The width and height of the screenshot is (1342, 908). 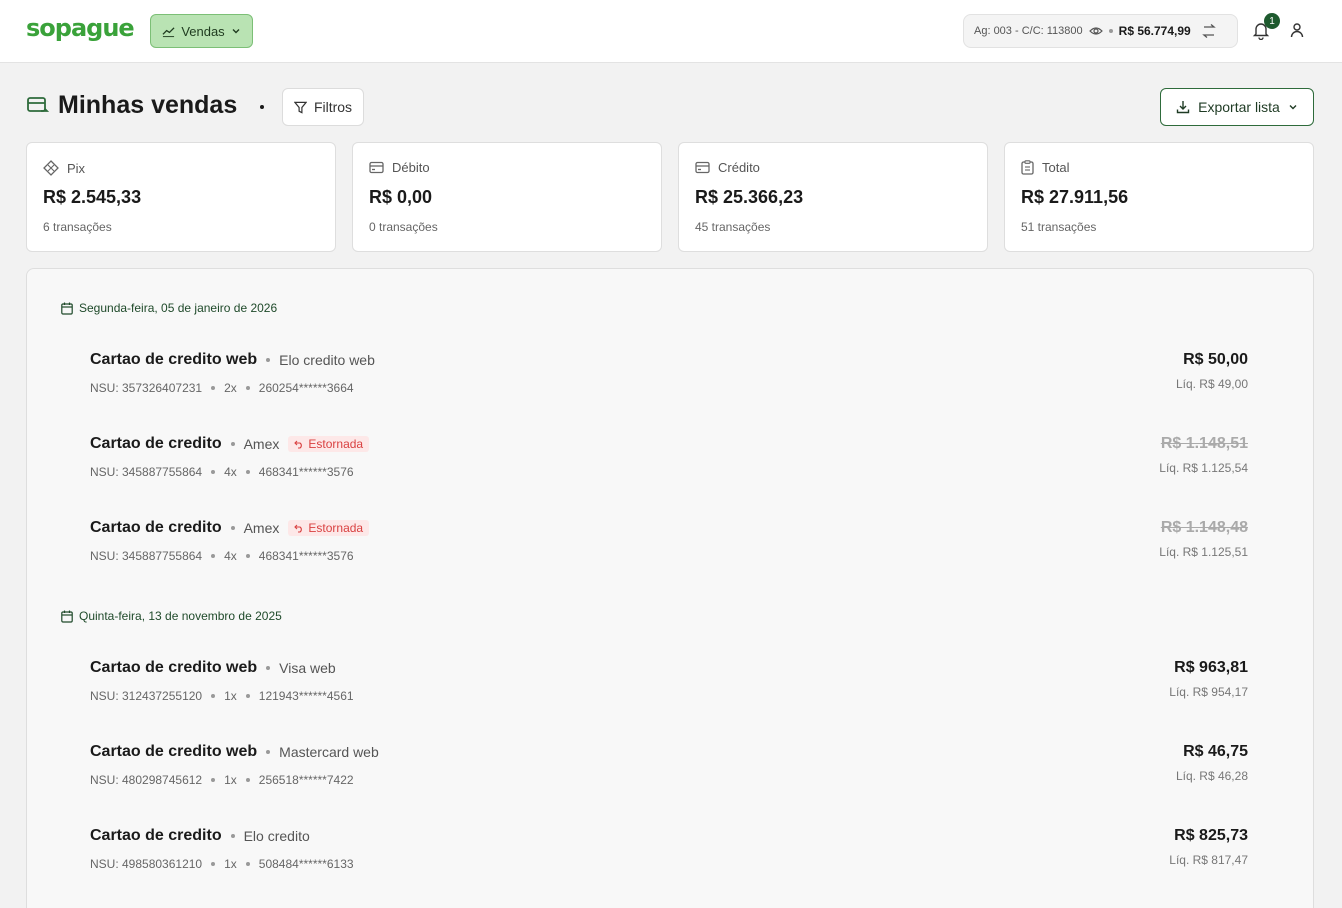 What do you see at coordinates (403, 227) in the screenshot?
I see `summary-count: 0 transações` at bounding box center [403, 227].